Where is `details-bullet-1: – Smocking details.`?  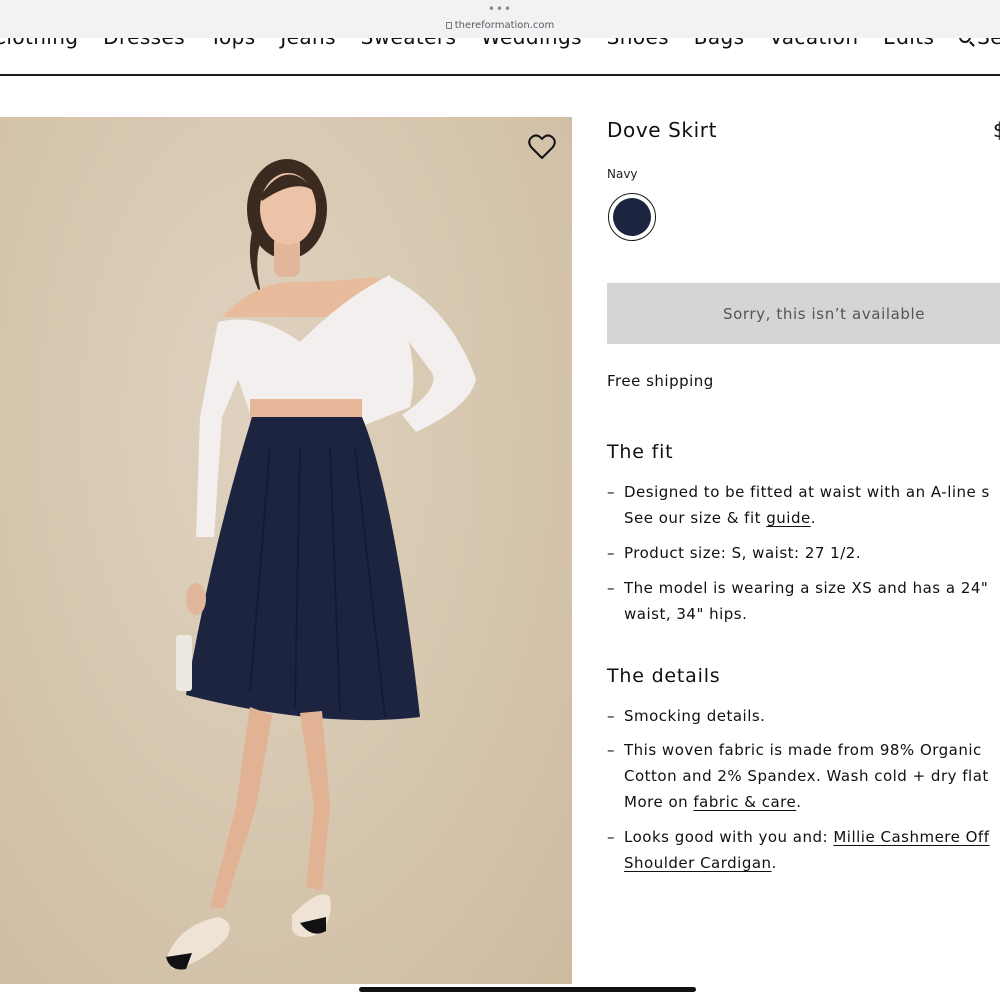
details-bullet-1: – Smocking details. is located at coordinates (803, 716).